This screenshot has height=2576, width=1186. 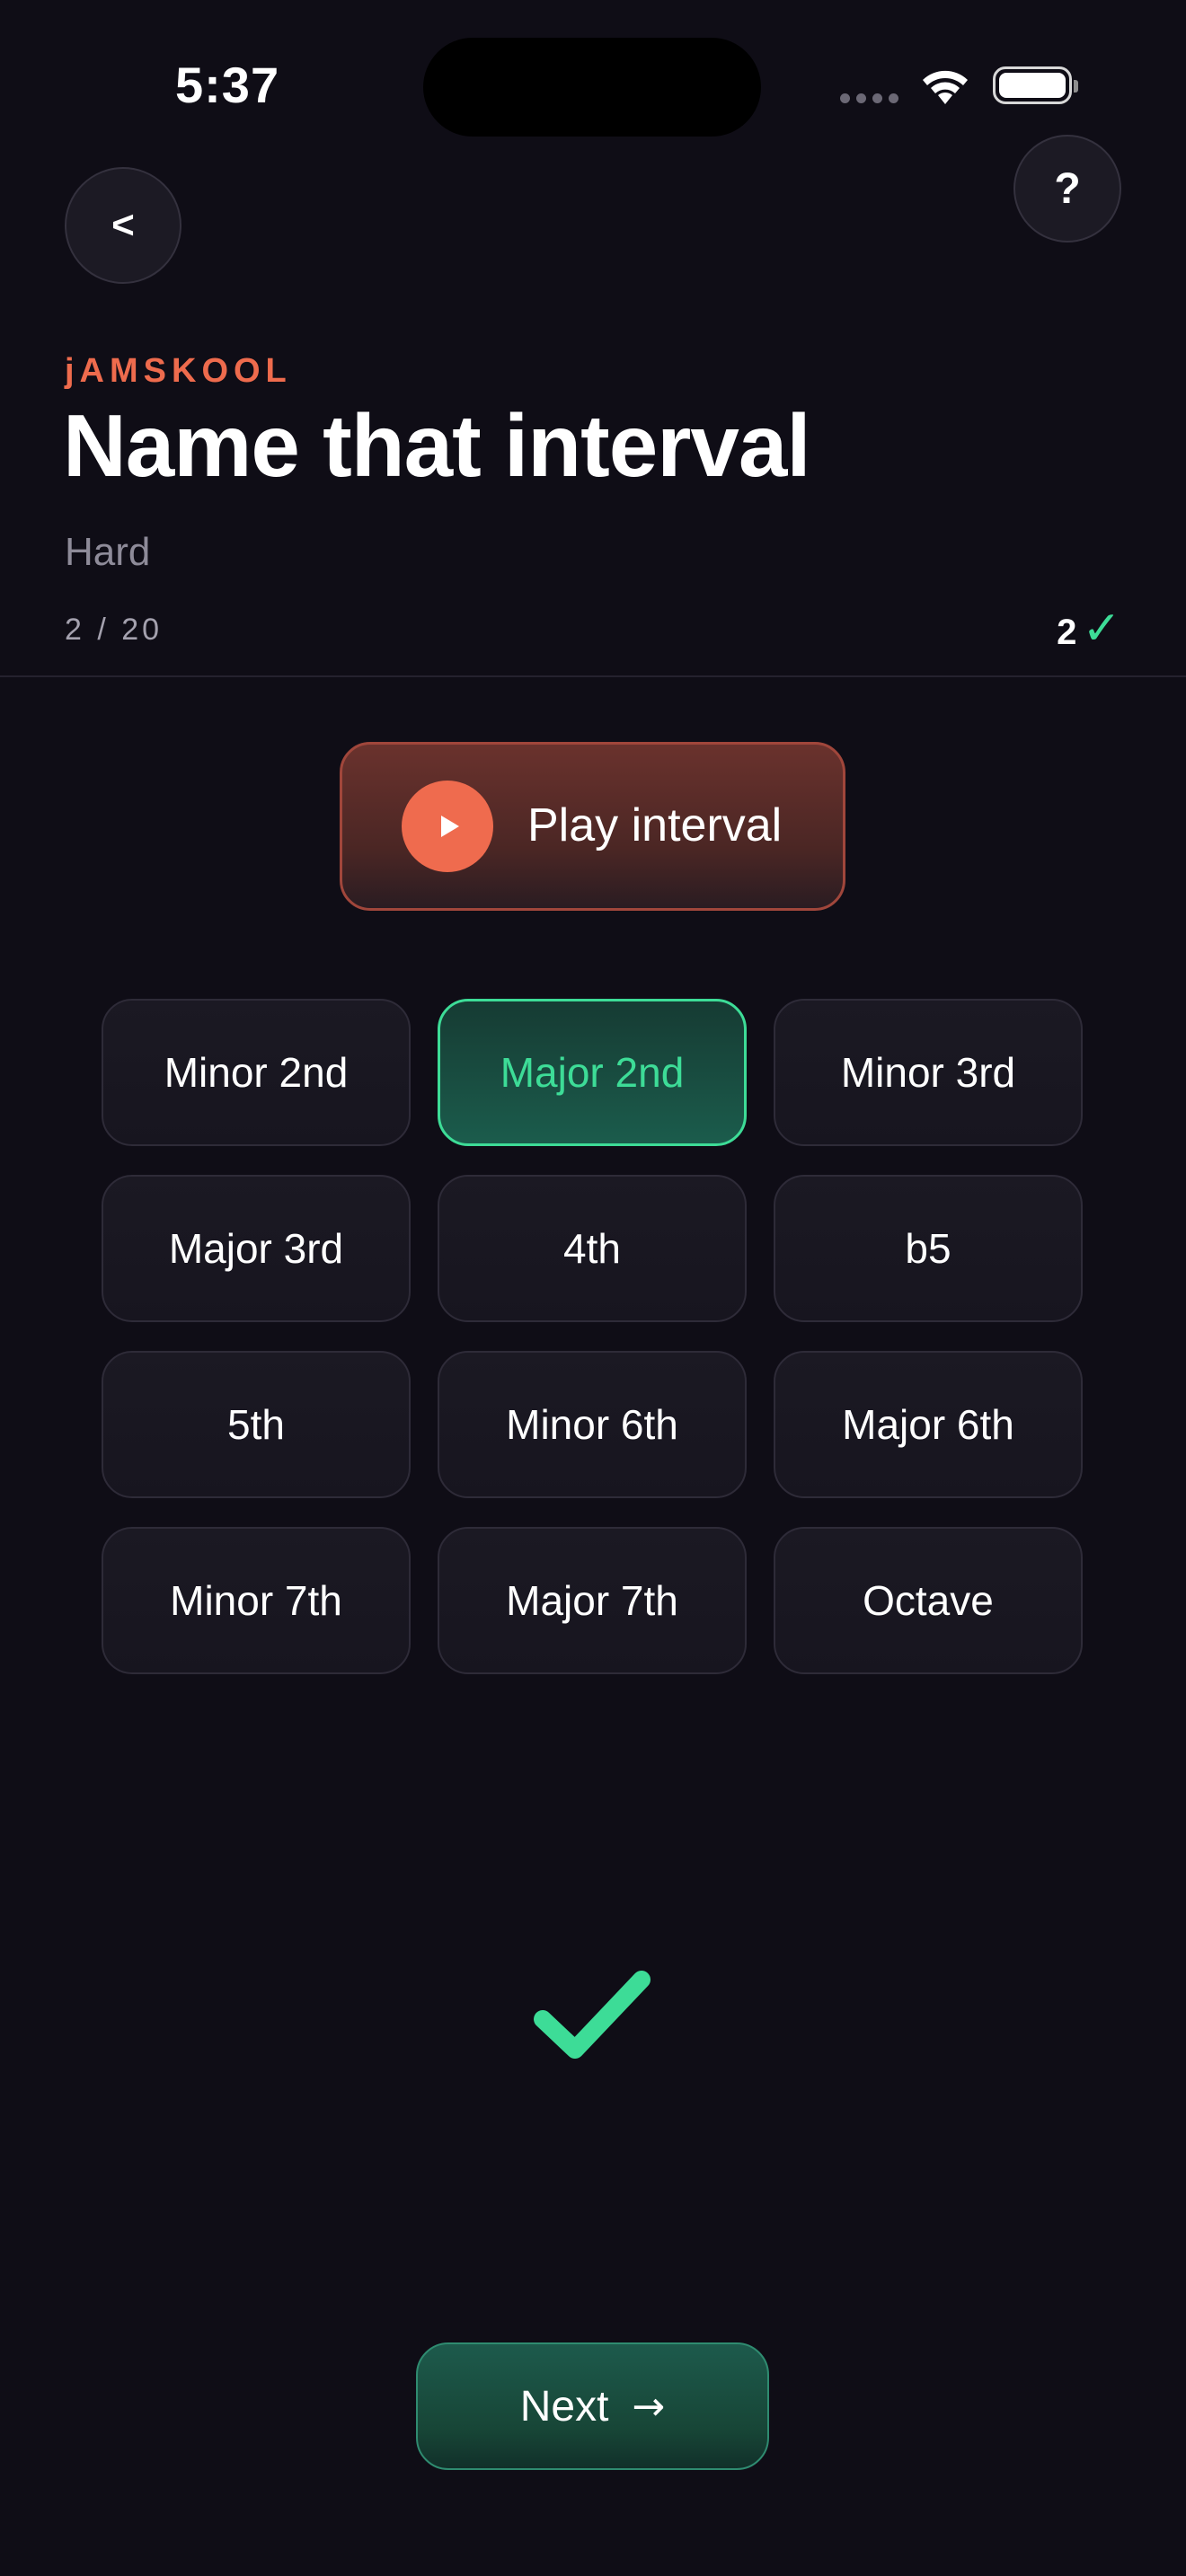 I want to click on dynamic-island, so click(x=592, y=87).